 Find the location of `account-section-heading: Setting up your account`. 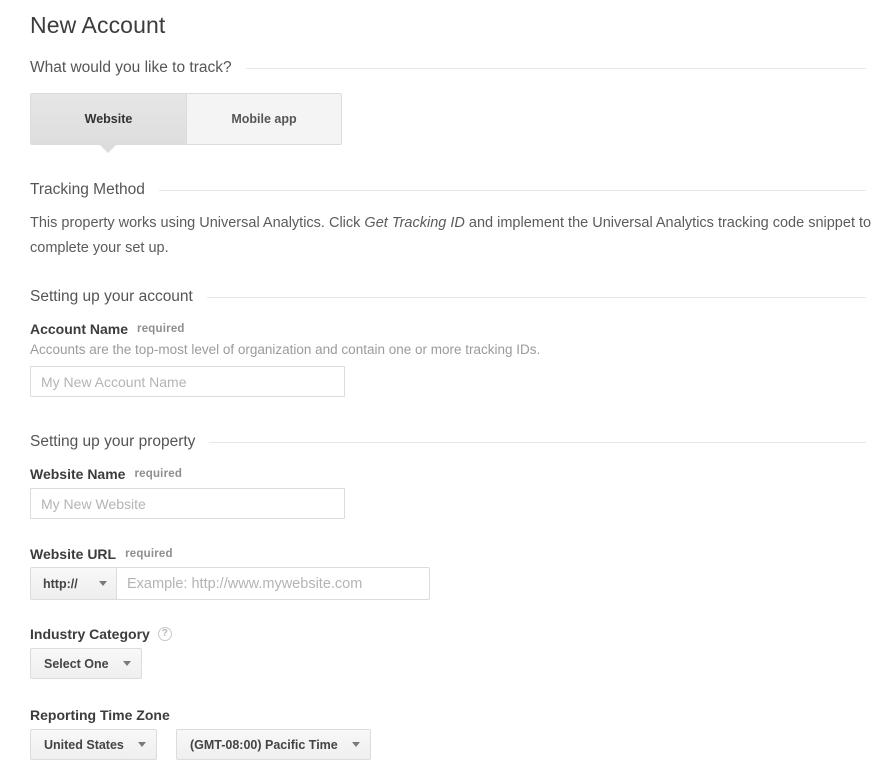

account-section-heading: Setting up your account is located at coordinates (448, 297).